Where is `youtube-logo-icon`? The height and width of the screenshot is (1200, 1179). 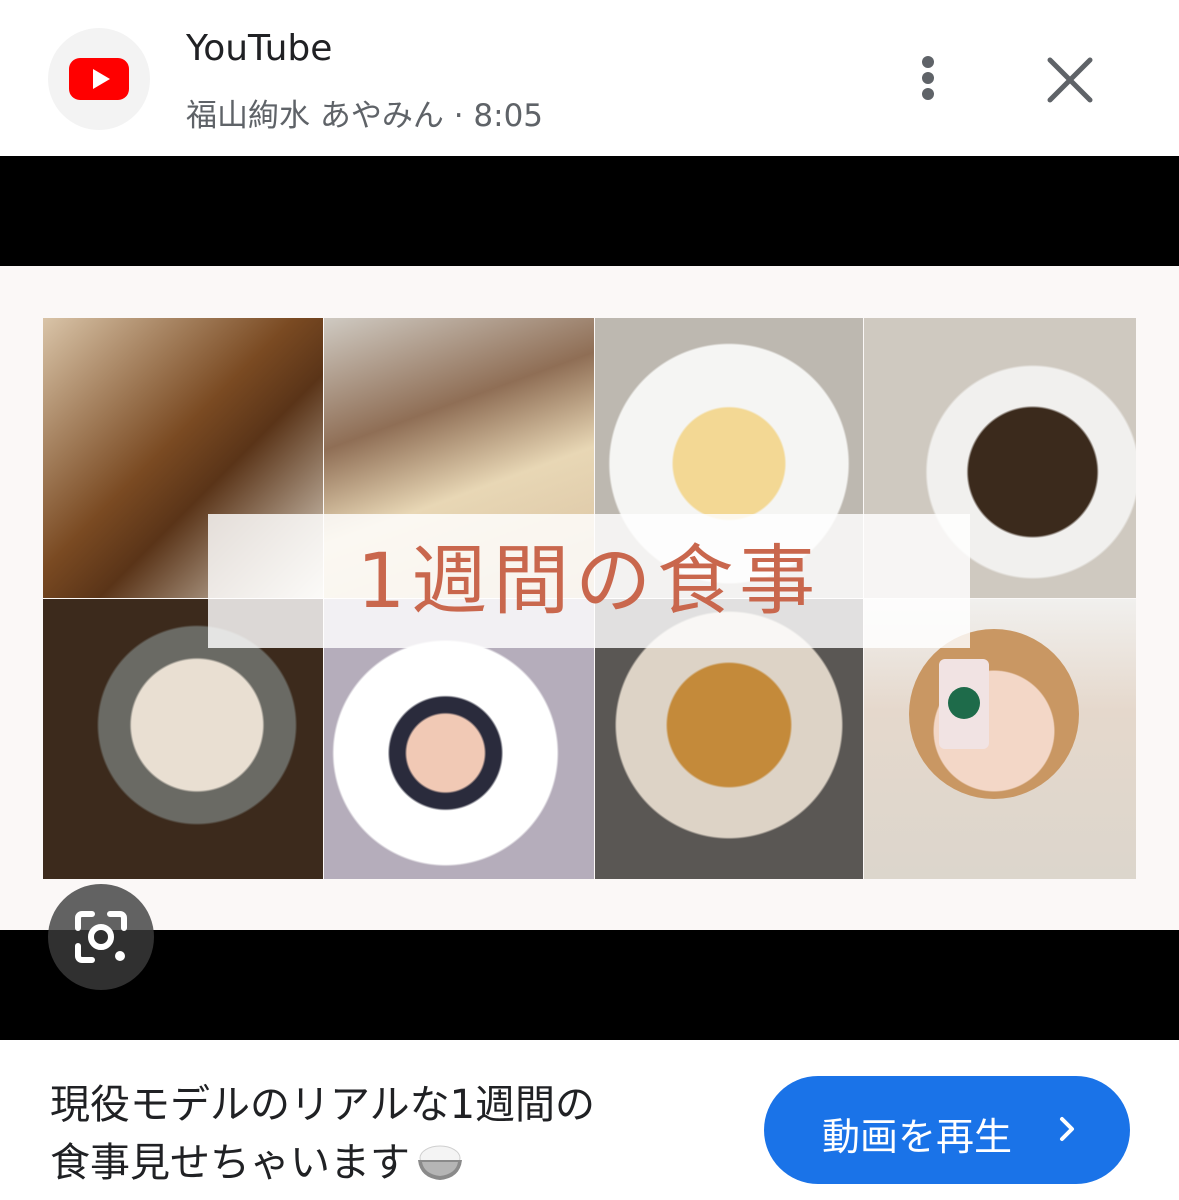
youtube-logo-icon is located at coordinates (99, 79).